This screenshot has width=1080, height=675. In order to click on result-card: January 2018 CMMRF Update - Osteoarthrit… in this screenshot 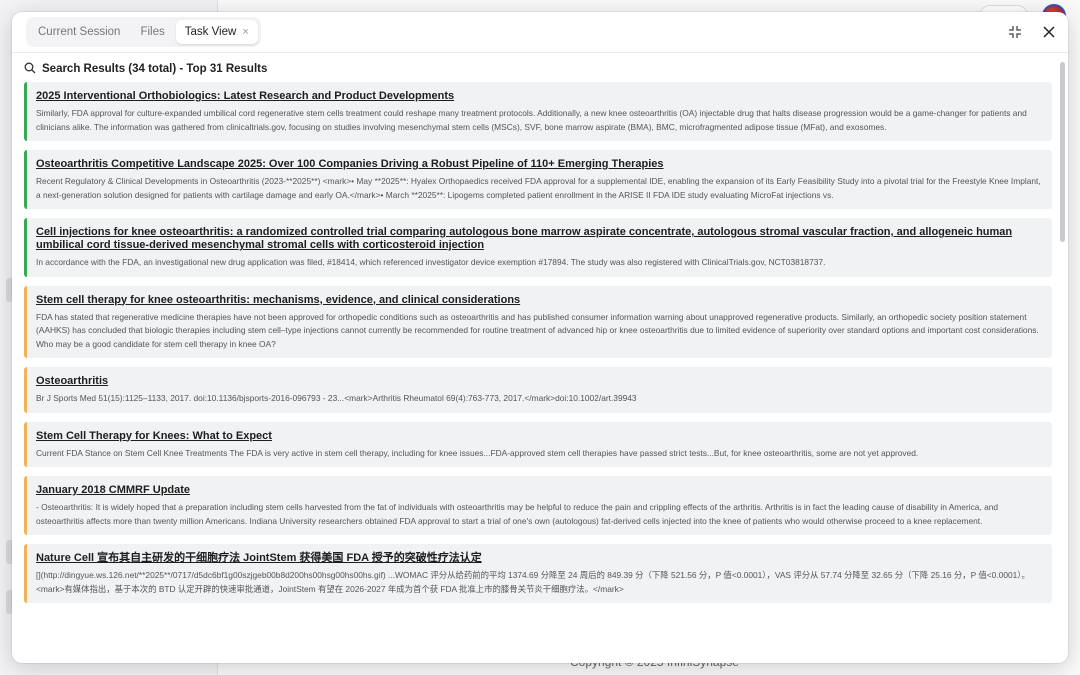, I will do `click(538, 505)`.